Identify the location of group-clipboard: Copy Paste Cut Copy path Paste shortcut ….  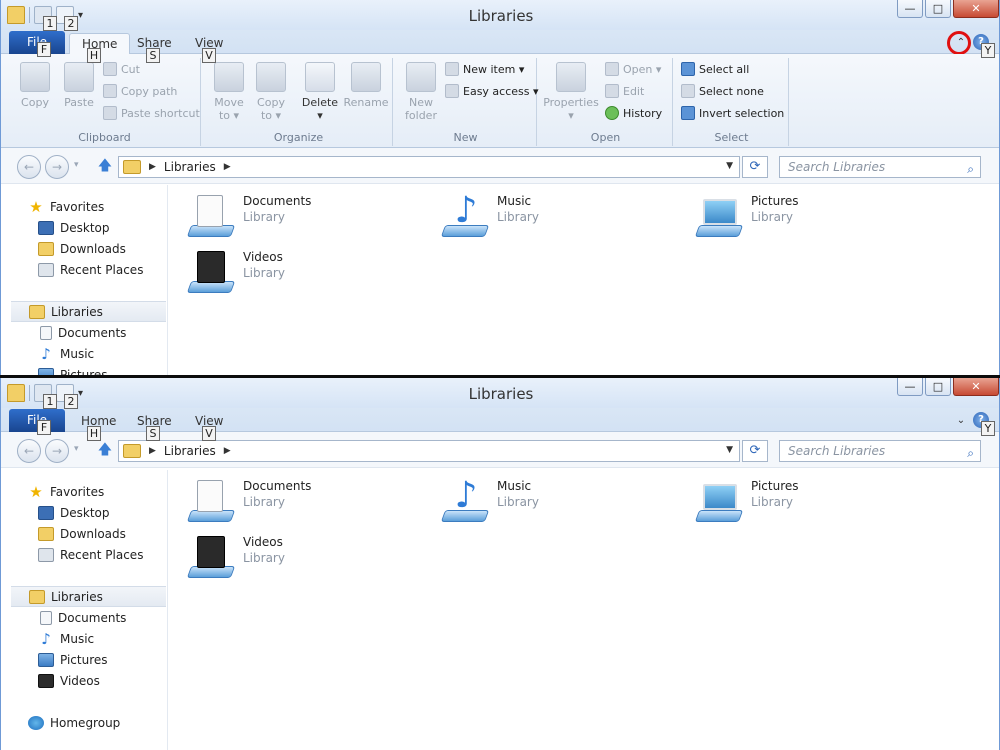
(105, 102).